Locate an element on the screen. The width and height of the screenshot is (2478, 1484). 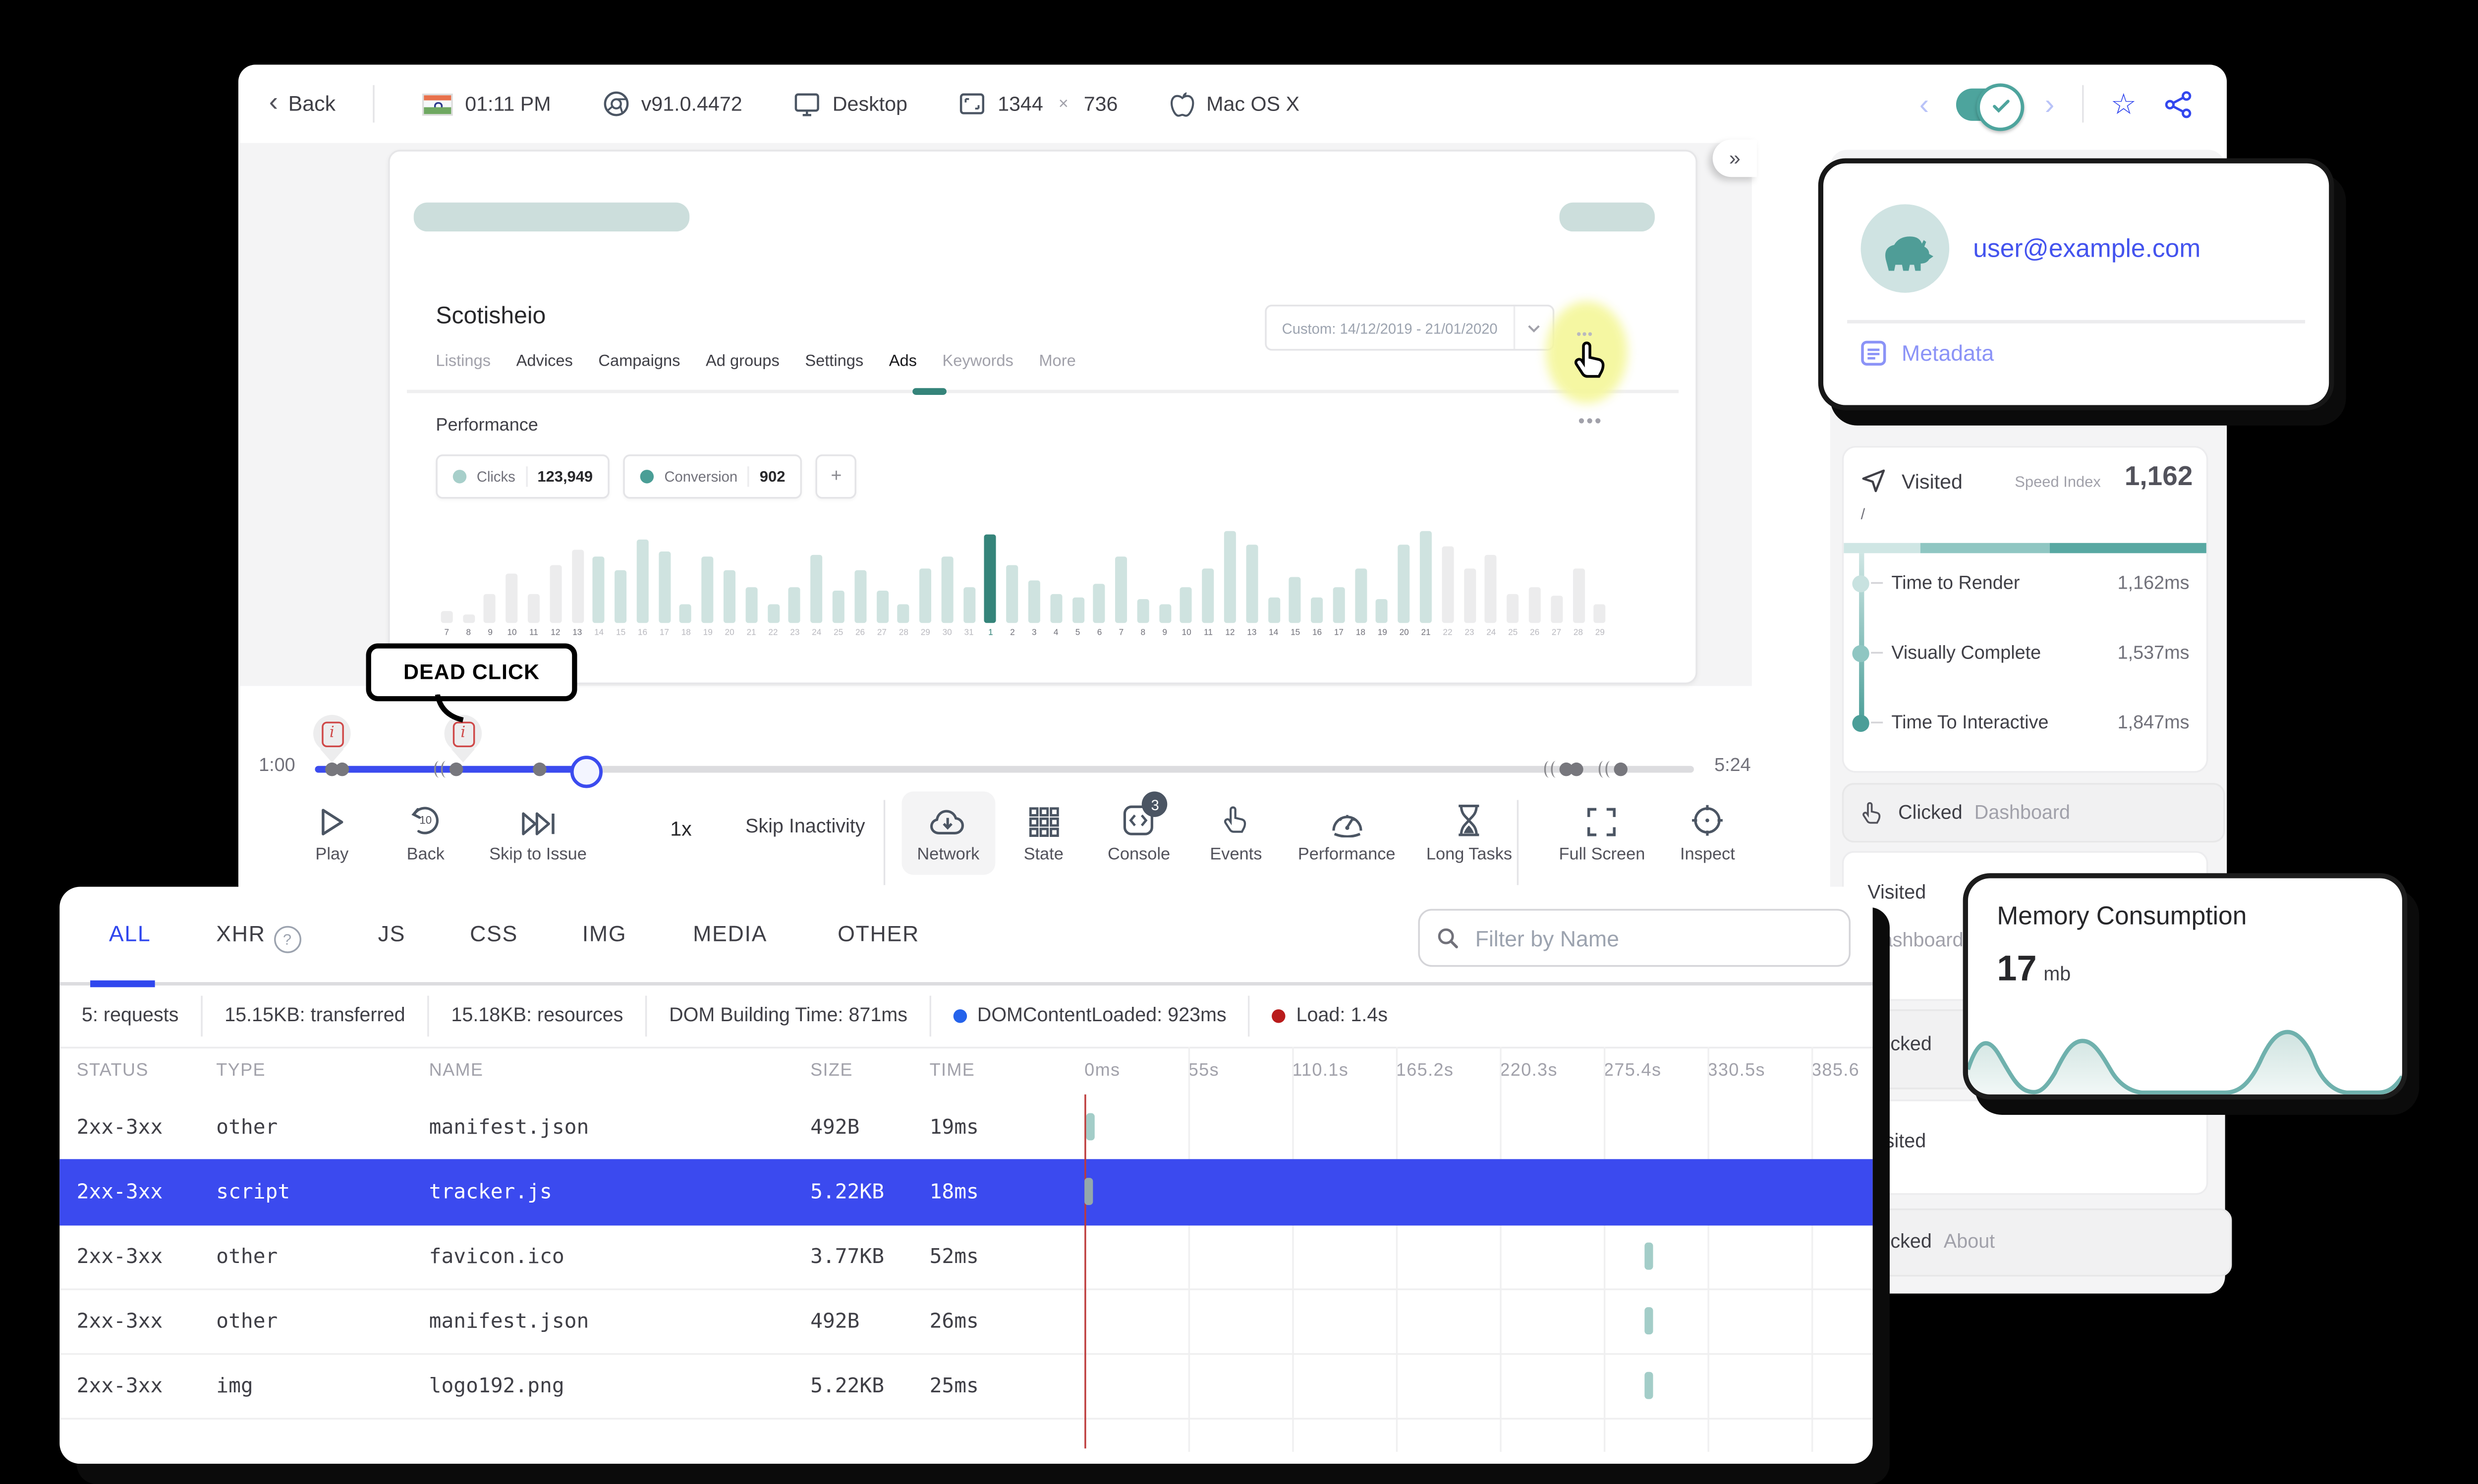
autoplay-toggle is located at coordinates (1991, 106).